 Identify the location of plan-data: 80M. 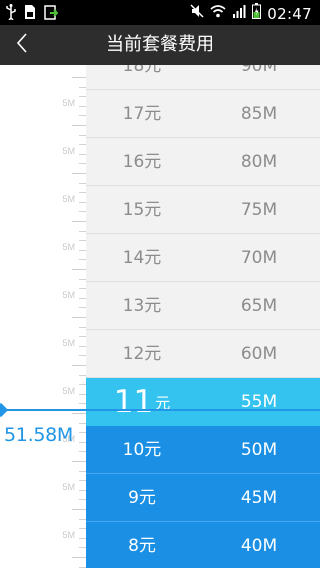
(259, 162).